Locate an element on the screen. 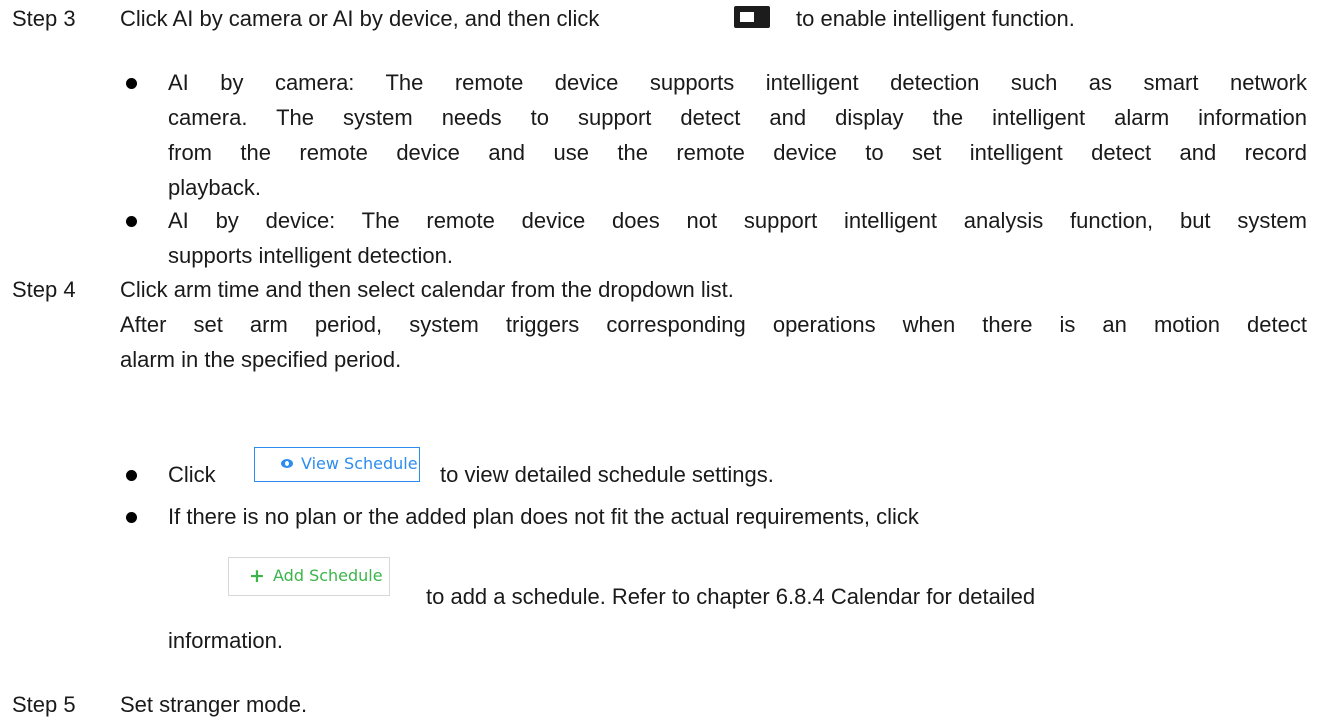  add-schedule-button: + Add Schedule is located at coordinates (309, 576).